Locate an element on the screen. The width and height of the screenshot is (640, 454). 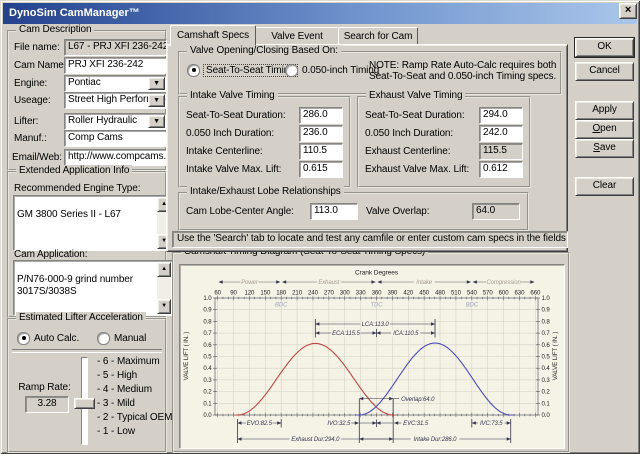
manual-label: Manual is located at coordinates (130, 338).